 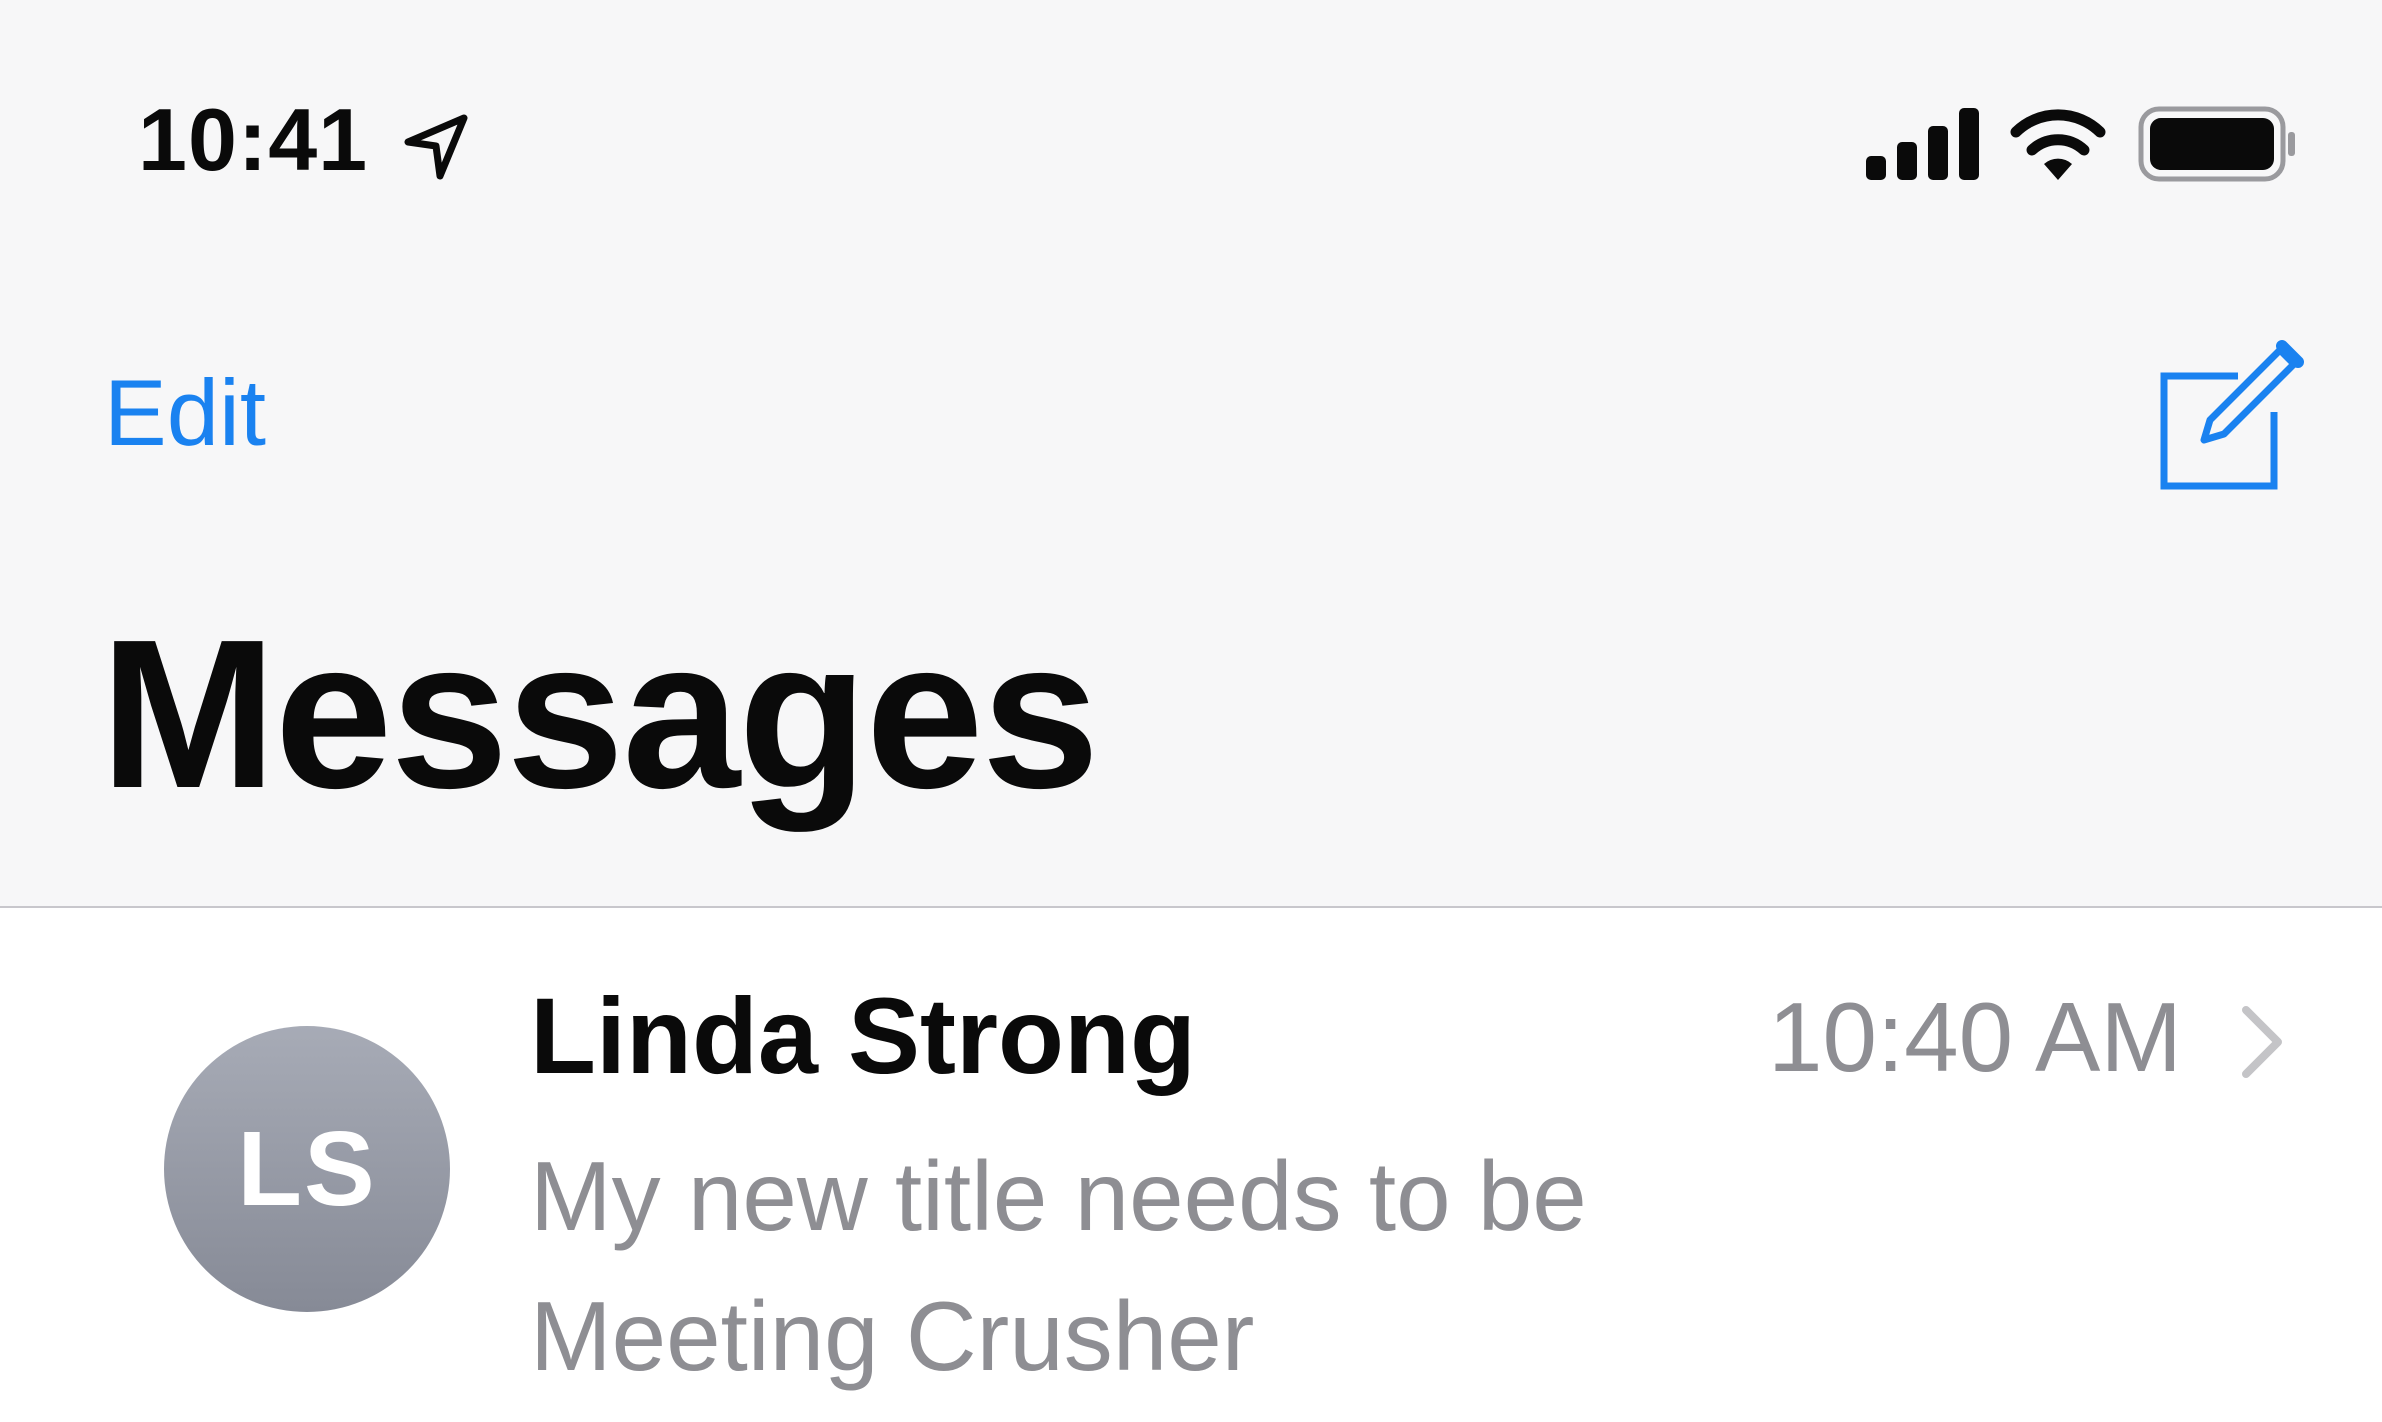 I want to click on contact-name: Linda Strong, so click(x=863, y=1035).